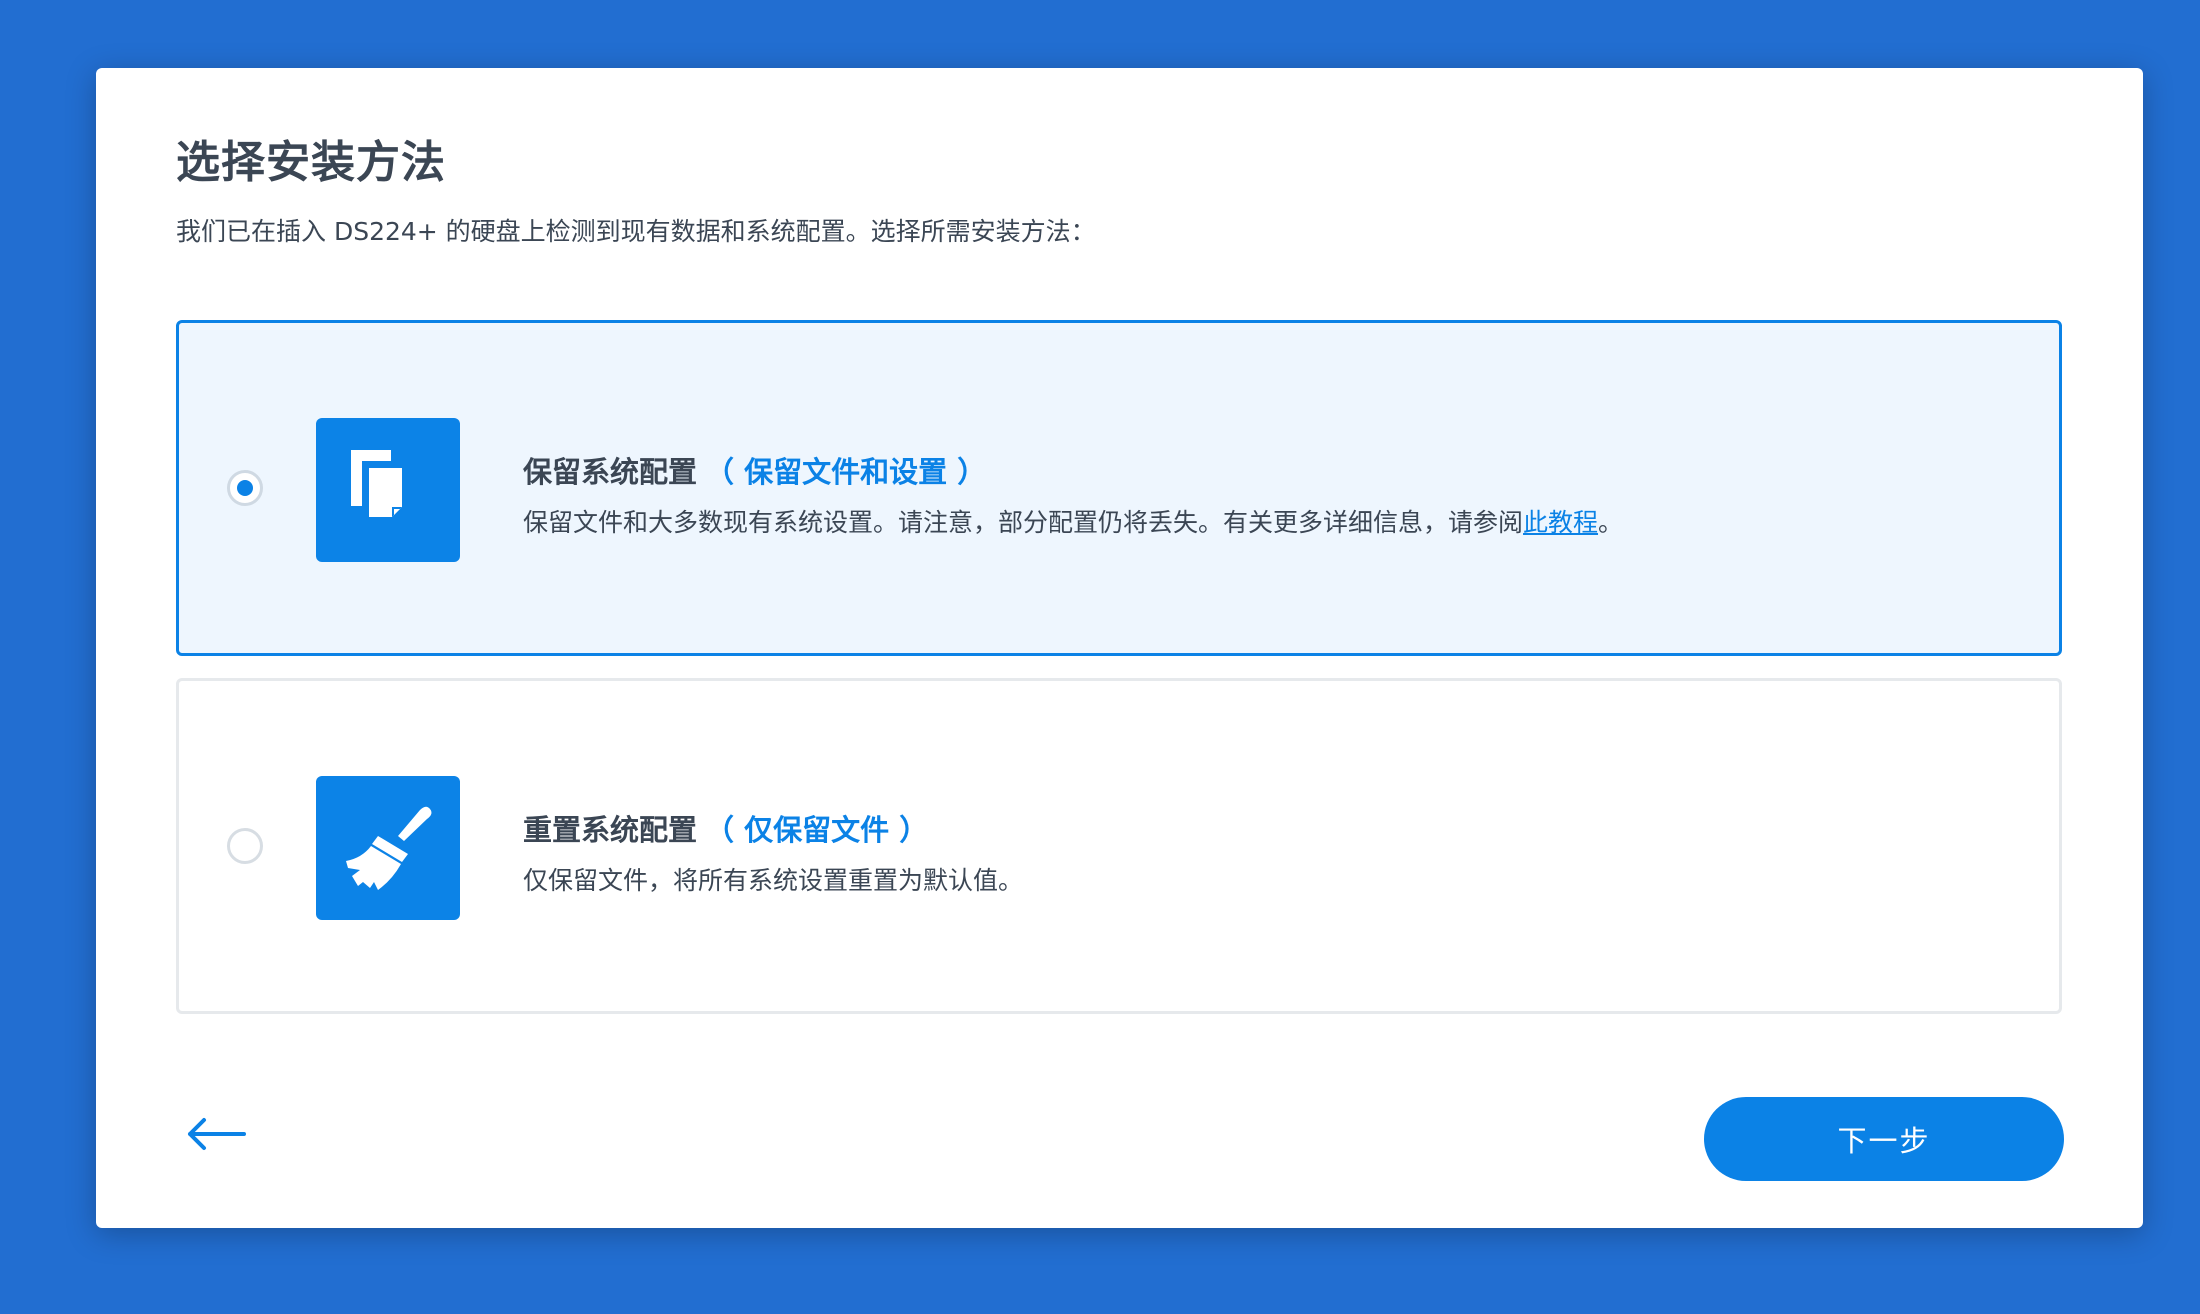  Describe the element at coordinates (245, 846) in the screenshot. I see `radio-reset-config` at that location.